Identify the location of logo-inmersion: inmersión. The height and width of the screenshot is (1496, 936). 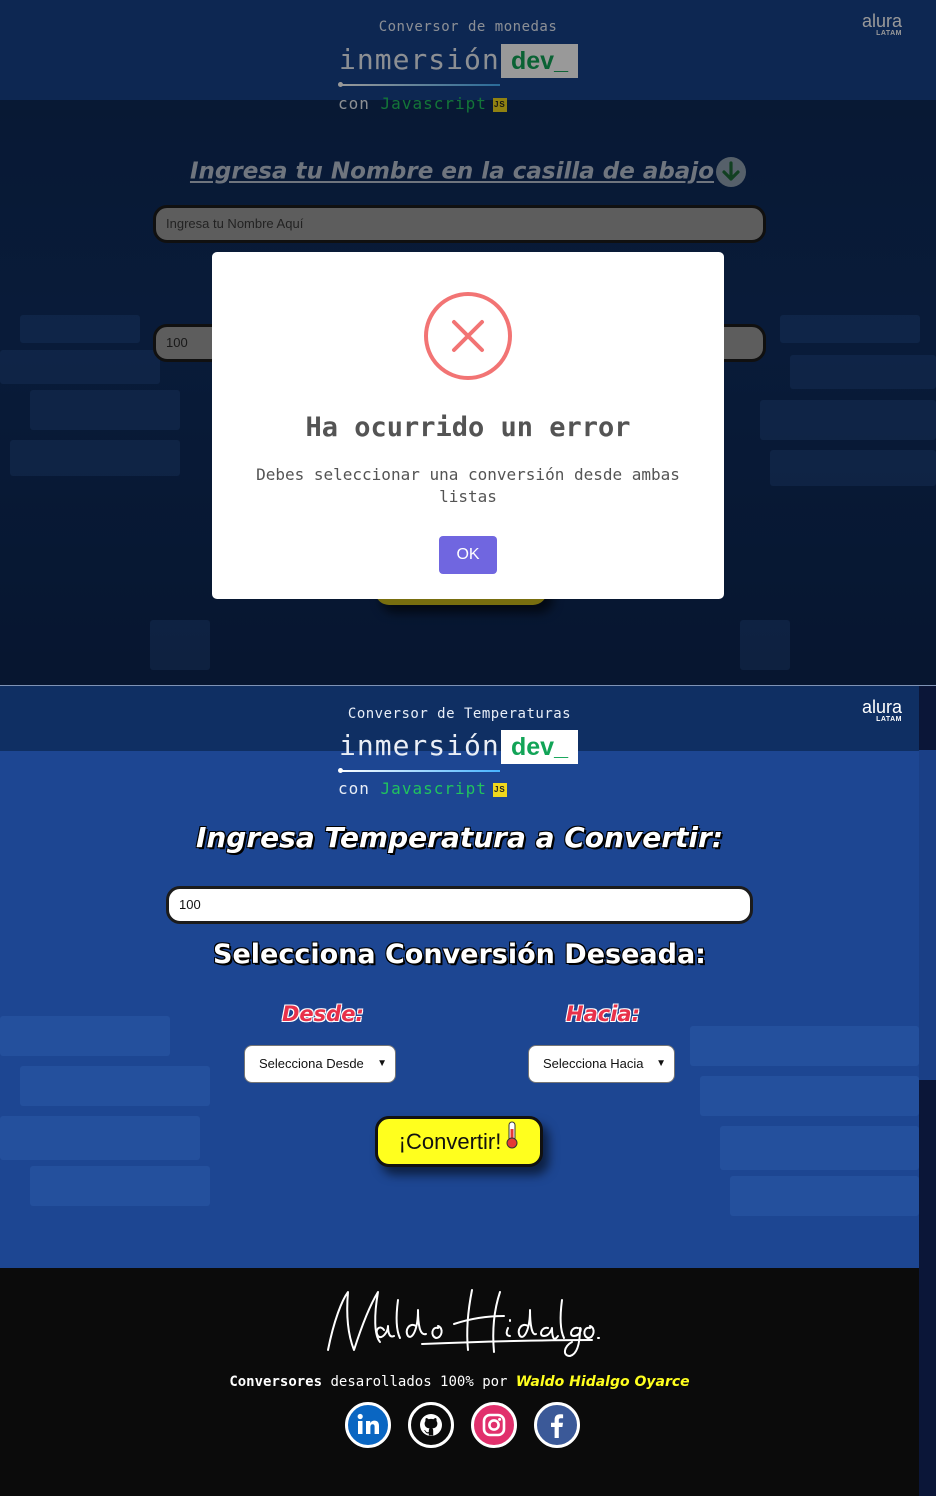
(419, 745).